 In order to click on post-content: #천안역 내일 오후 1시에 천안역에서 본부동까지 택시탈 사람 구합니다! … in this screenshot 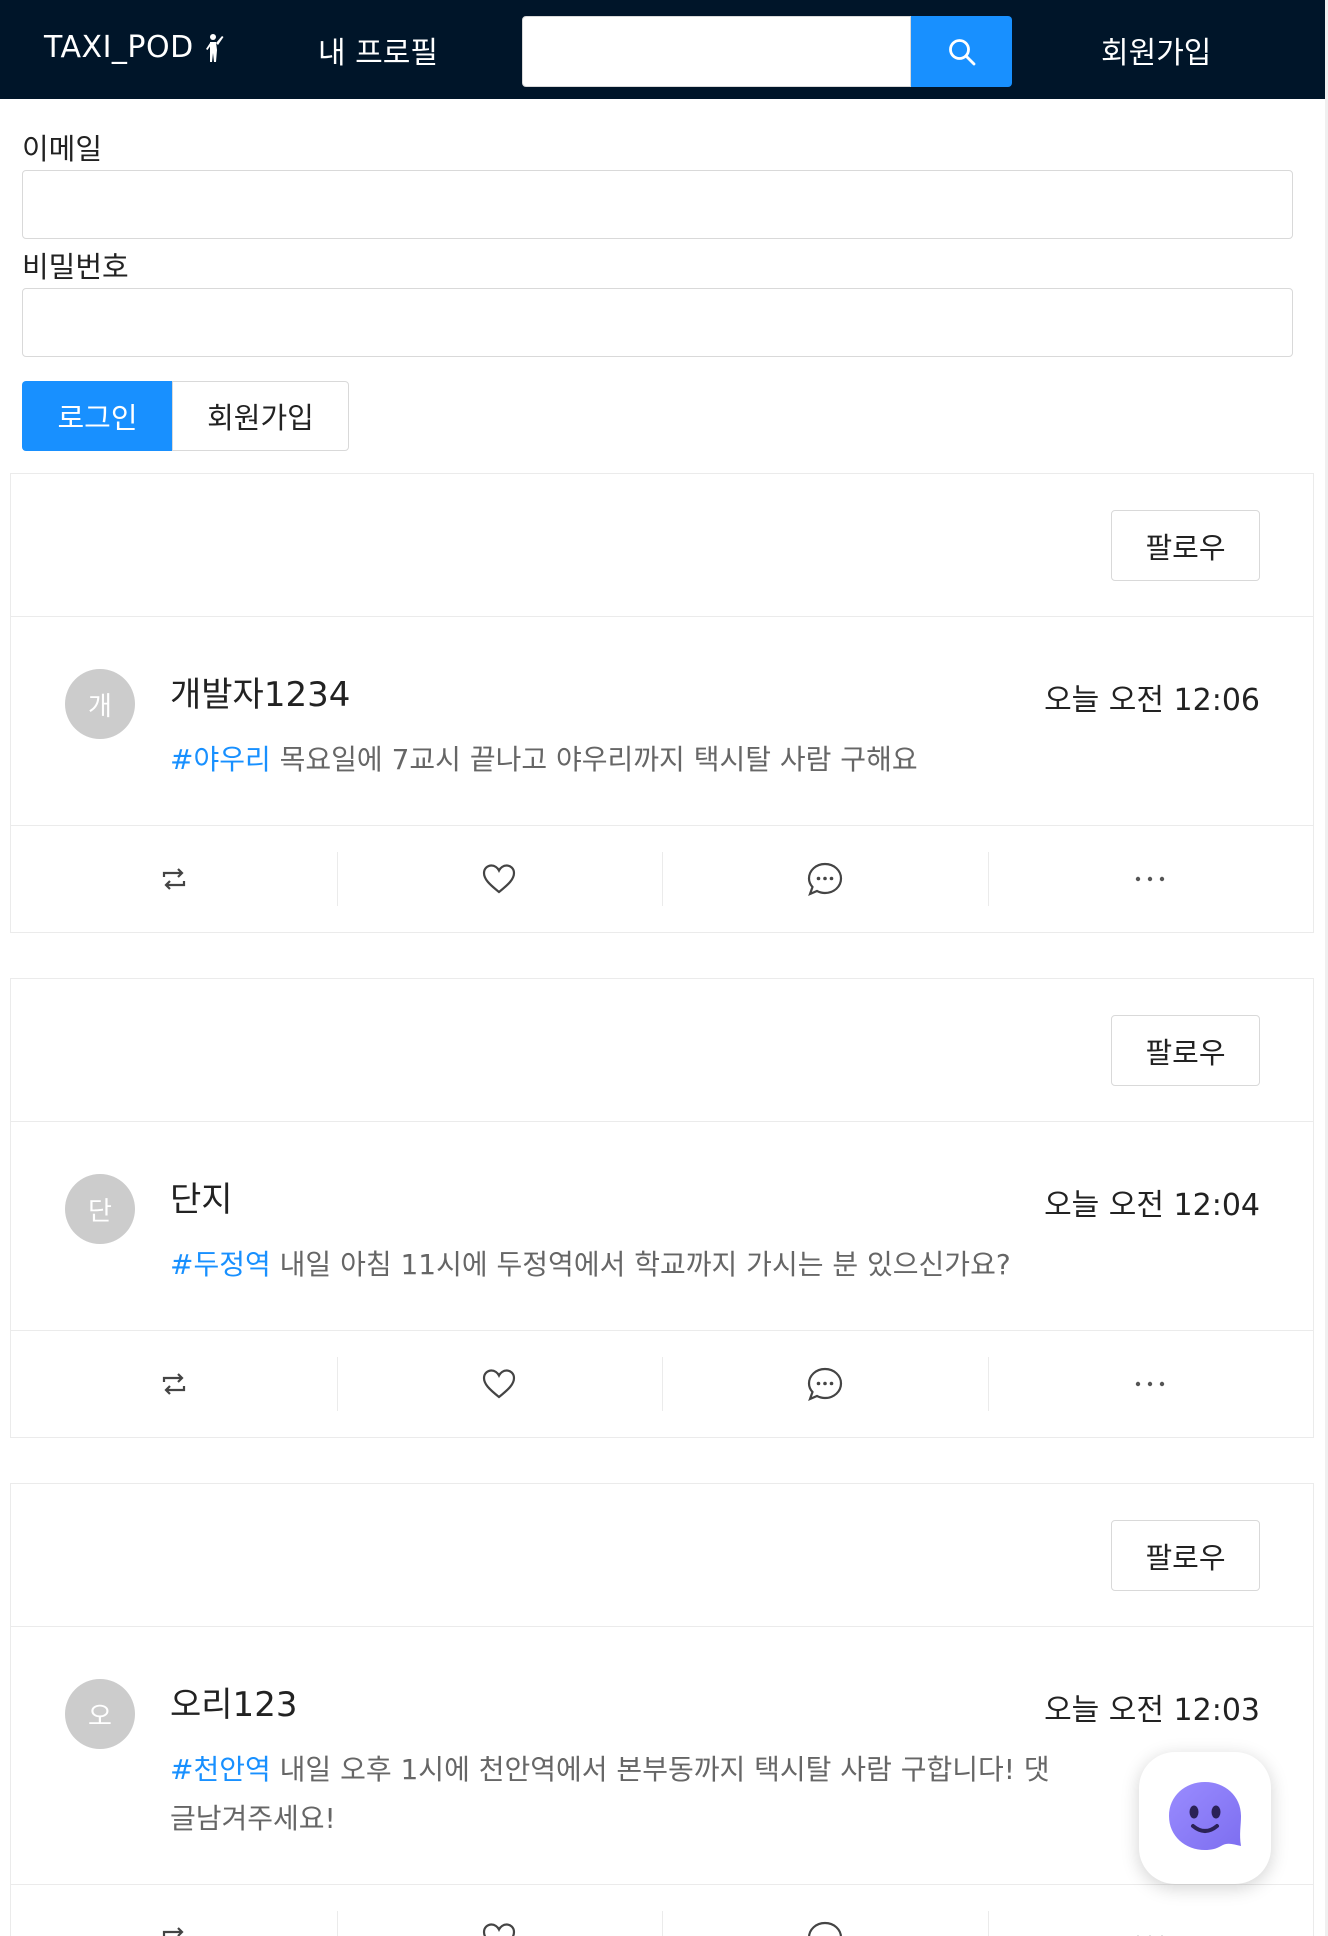, I will do `click(620, 1794)`.